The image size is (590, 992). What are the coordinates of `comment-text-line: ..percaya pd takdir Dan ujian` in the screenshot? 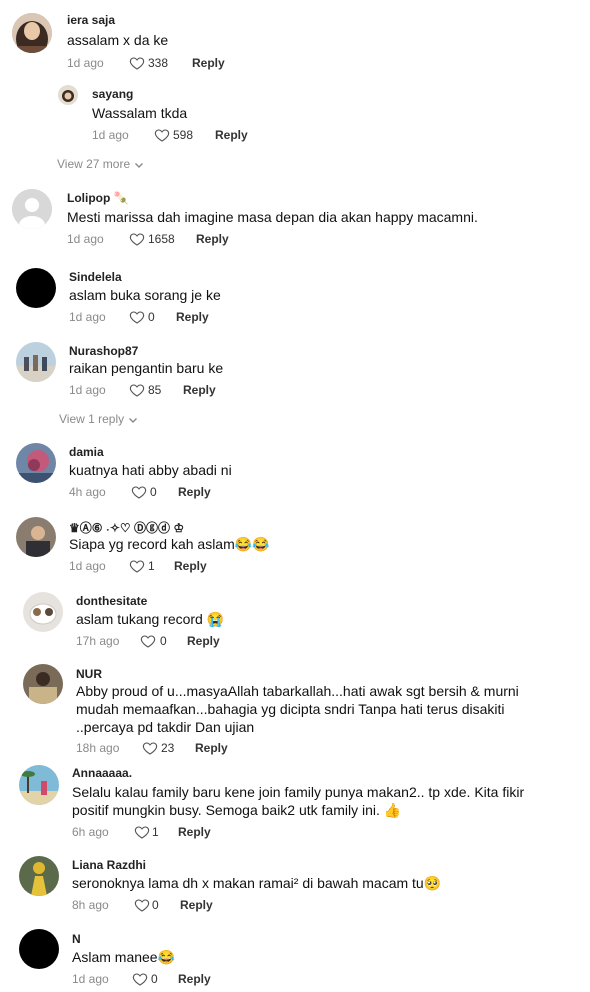 It's located at (165, 727).